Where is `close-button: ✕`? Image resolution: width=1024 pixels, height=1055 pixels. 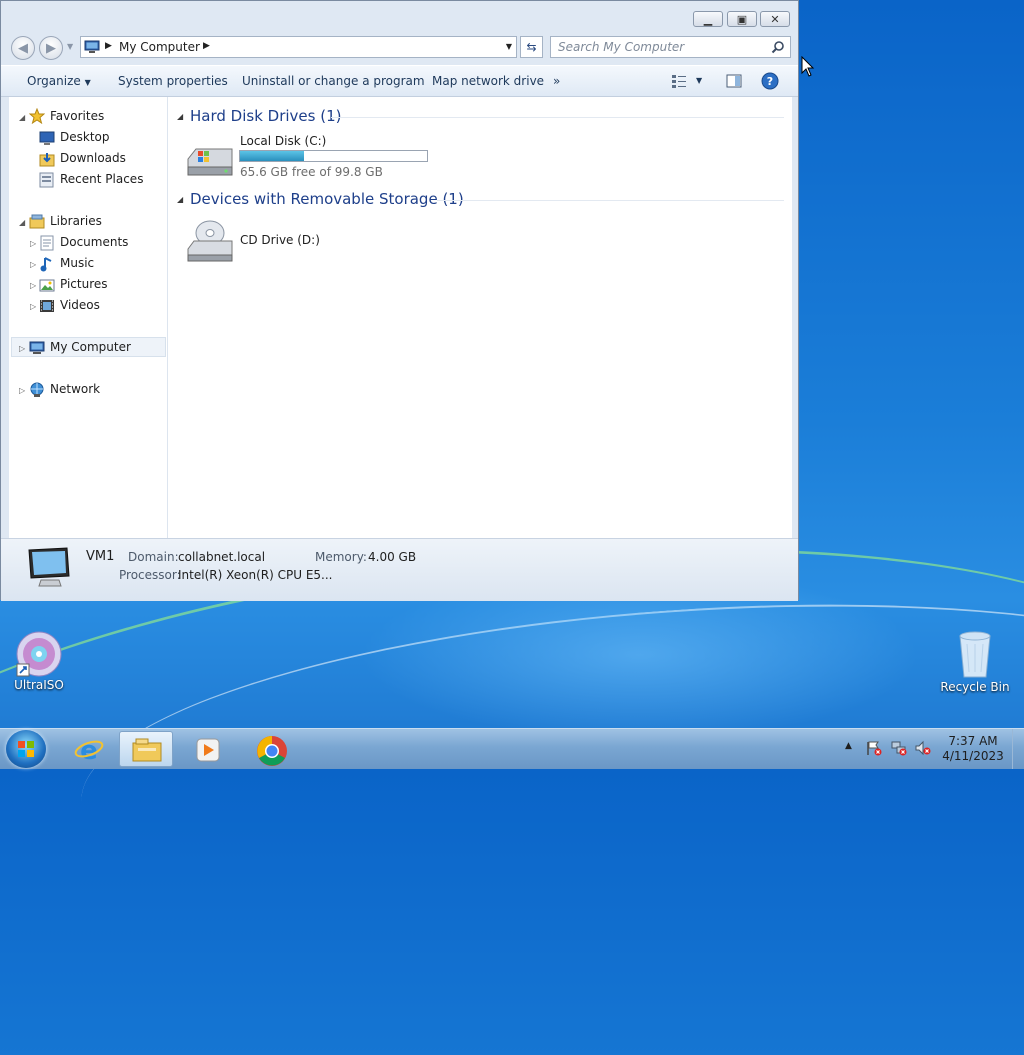
close-button: ✕ is located at coordinates (775, 19).